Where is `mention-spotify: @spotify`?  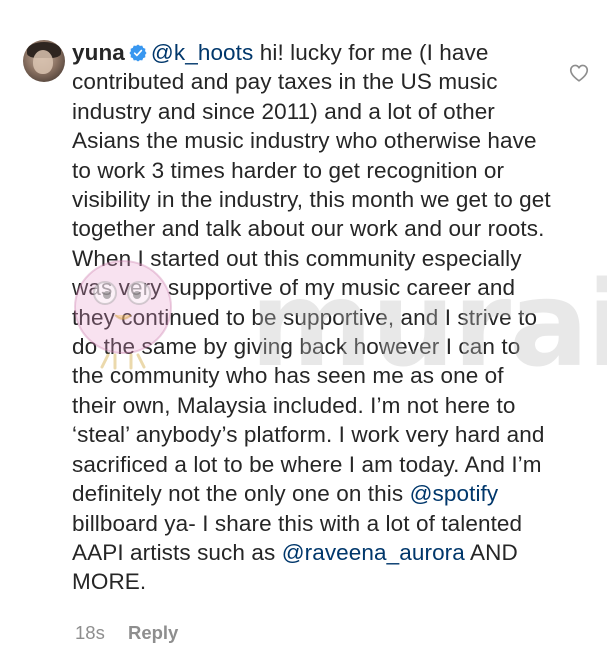
mention-spotify: @spotify is located at coordinates (454, 493).